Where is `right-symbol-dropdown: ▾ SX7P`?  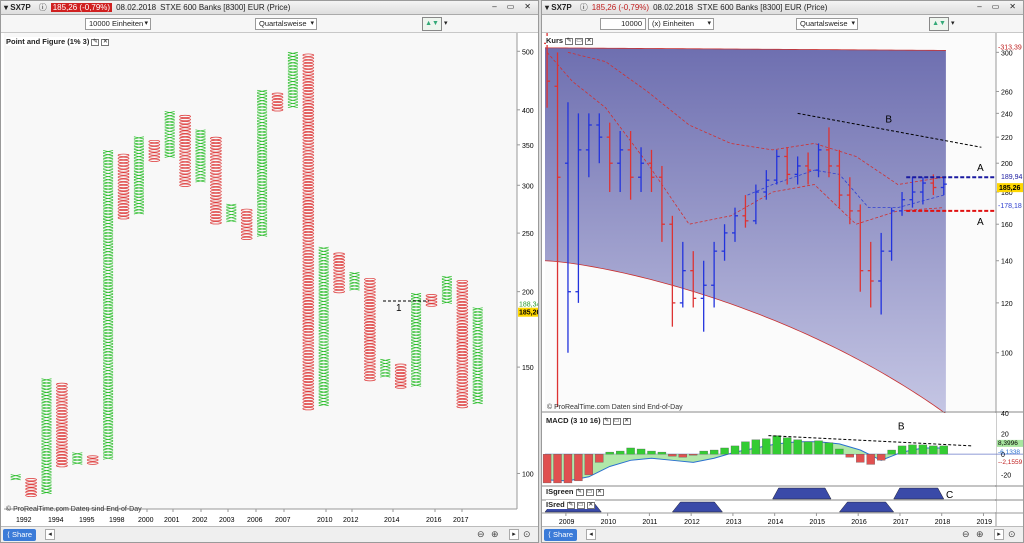
right-symbol-dropdown: ▾ SX7P is located at coordinates (560, 7).